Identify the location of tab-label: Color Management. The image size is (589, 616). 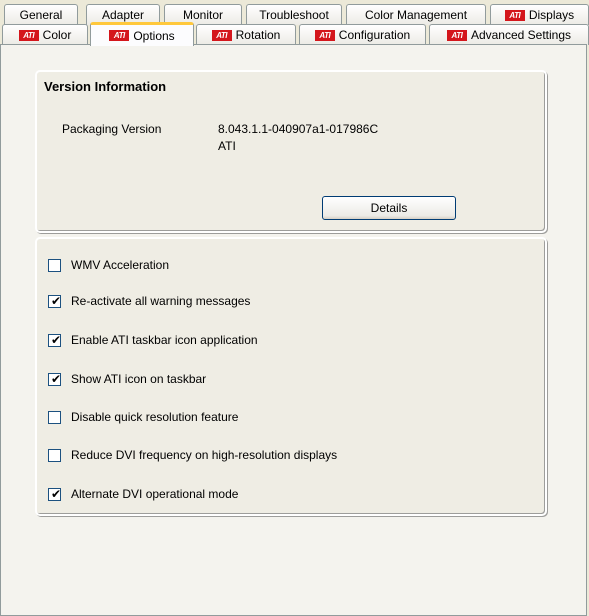
(416, 15).